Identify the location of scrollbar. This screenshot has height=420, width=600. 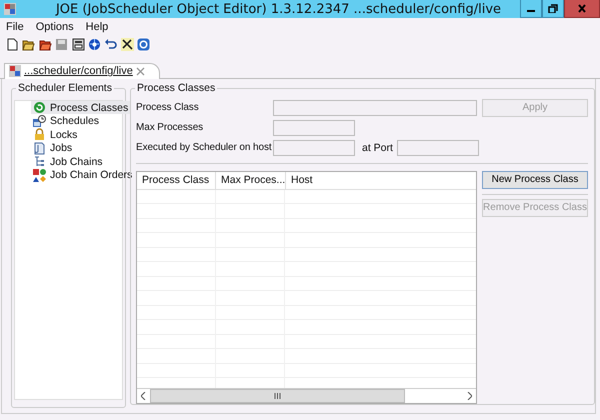
(306, 395).